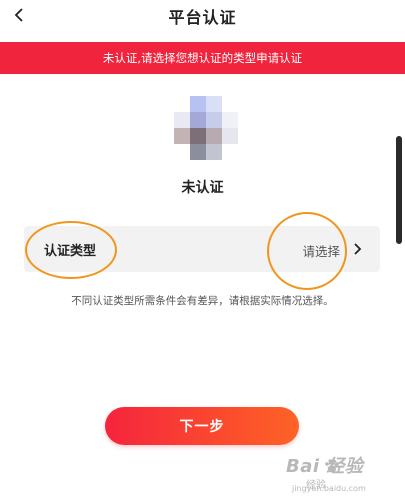 This screenshot has width=405, height=502. I want to click on scrollbar, so click(399, 190).